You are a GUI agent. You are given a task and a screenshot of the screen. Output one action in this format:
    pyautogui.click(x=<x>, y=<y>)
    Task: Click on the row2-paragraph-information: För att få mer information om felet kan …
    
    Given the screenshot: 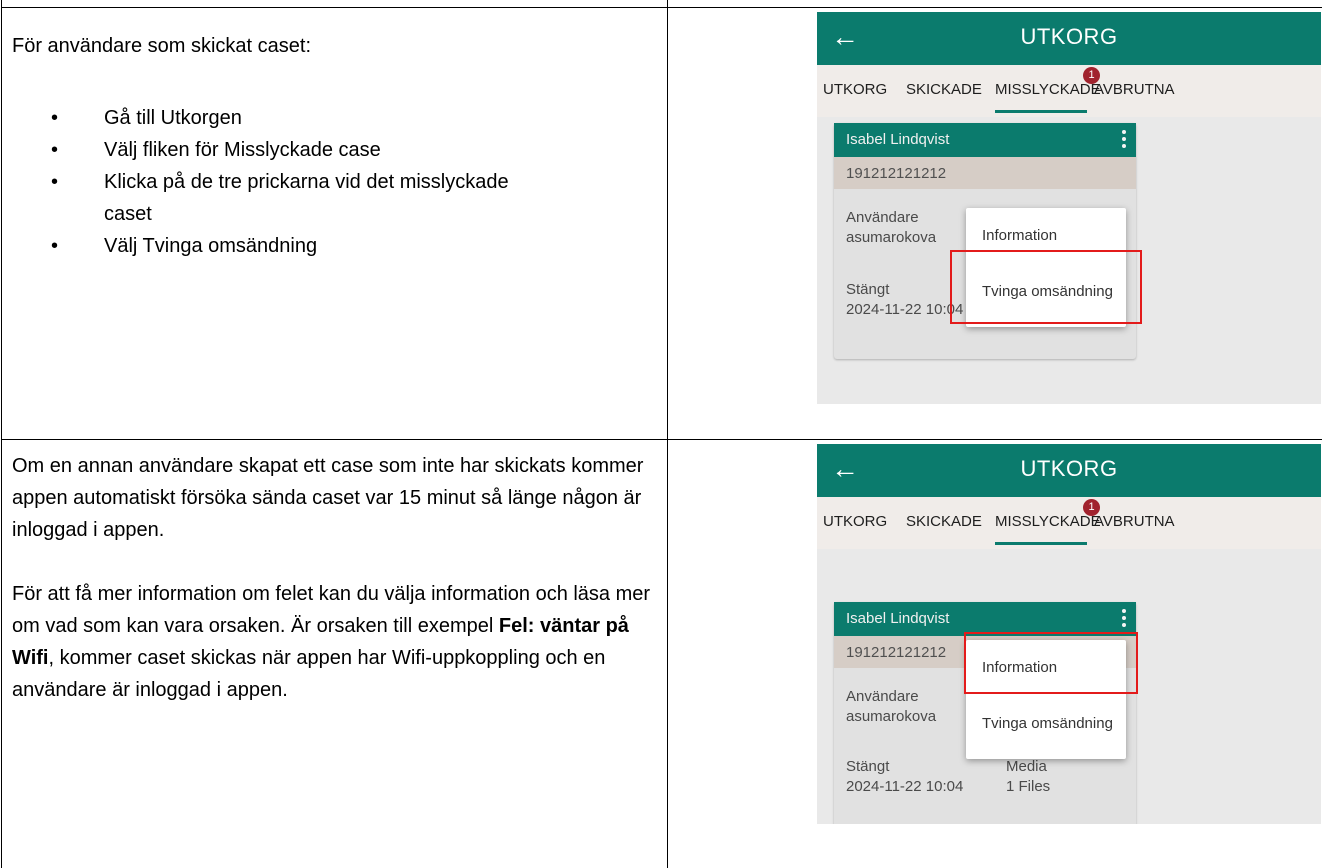 What is the action you would take?
    pyautogui.click(x=337, y=642)
    